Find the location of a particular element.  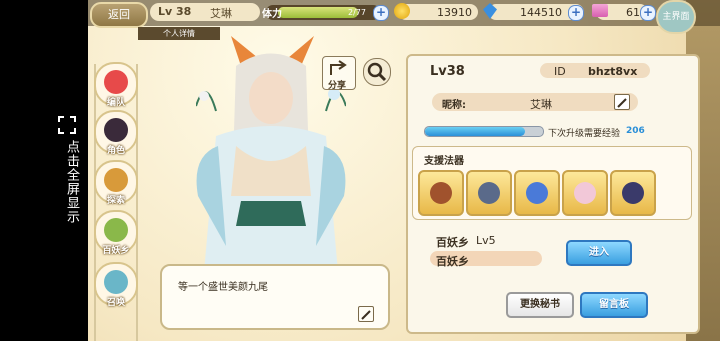

village-level: Lv5 is located at coordinates (486, 240).